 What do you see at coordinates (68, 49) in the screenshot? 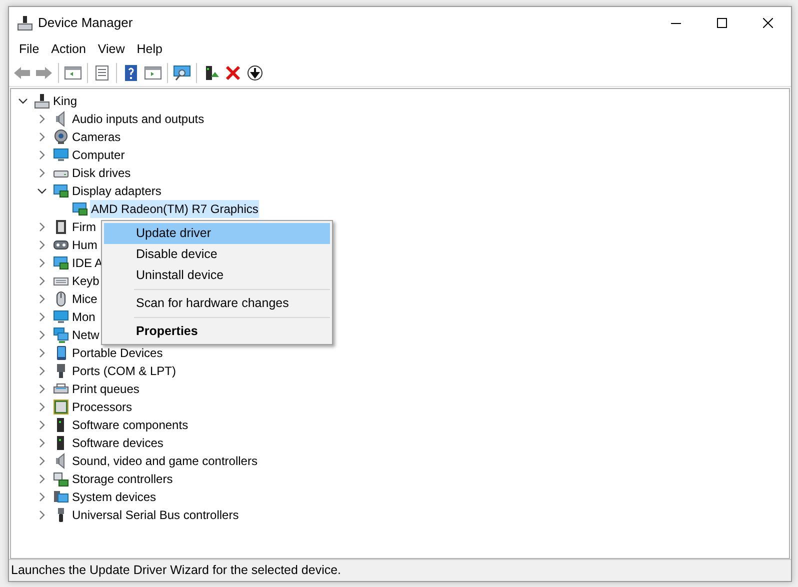
I see `menu-item: Action` at bounding box center [68, 49].